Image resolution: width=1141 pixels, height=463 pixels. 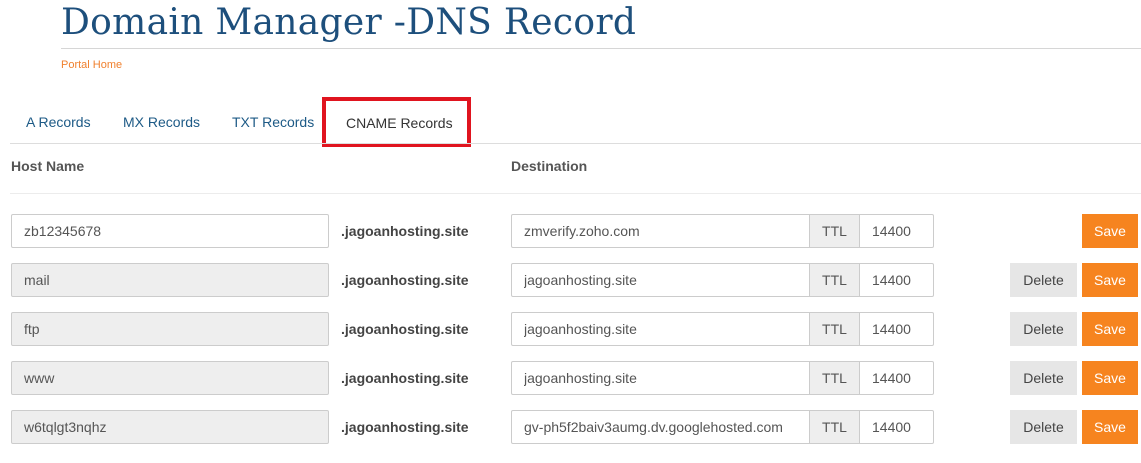 What do you see at coordinates (601, 48) in the screenshot?
I see `title-divider` at bounding box center [601, 48].